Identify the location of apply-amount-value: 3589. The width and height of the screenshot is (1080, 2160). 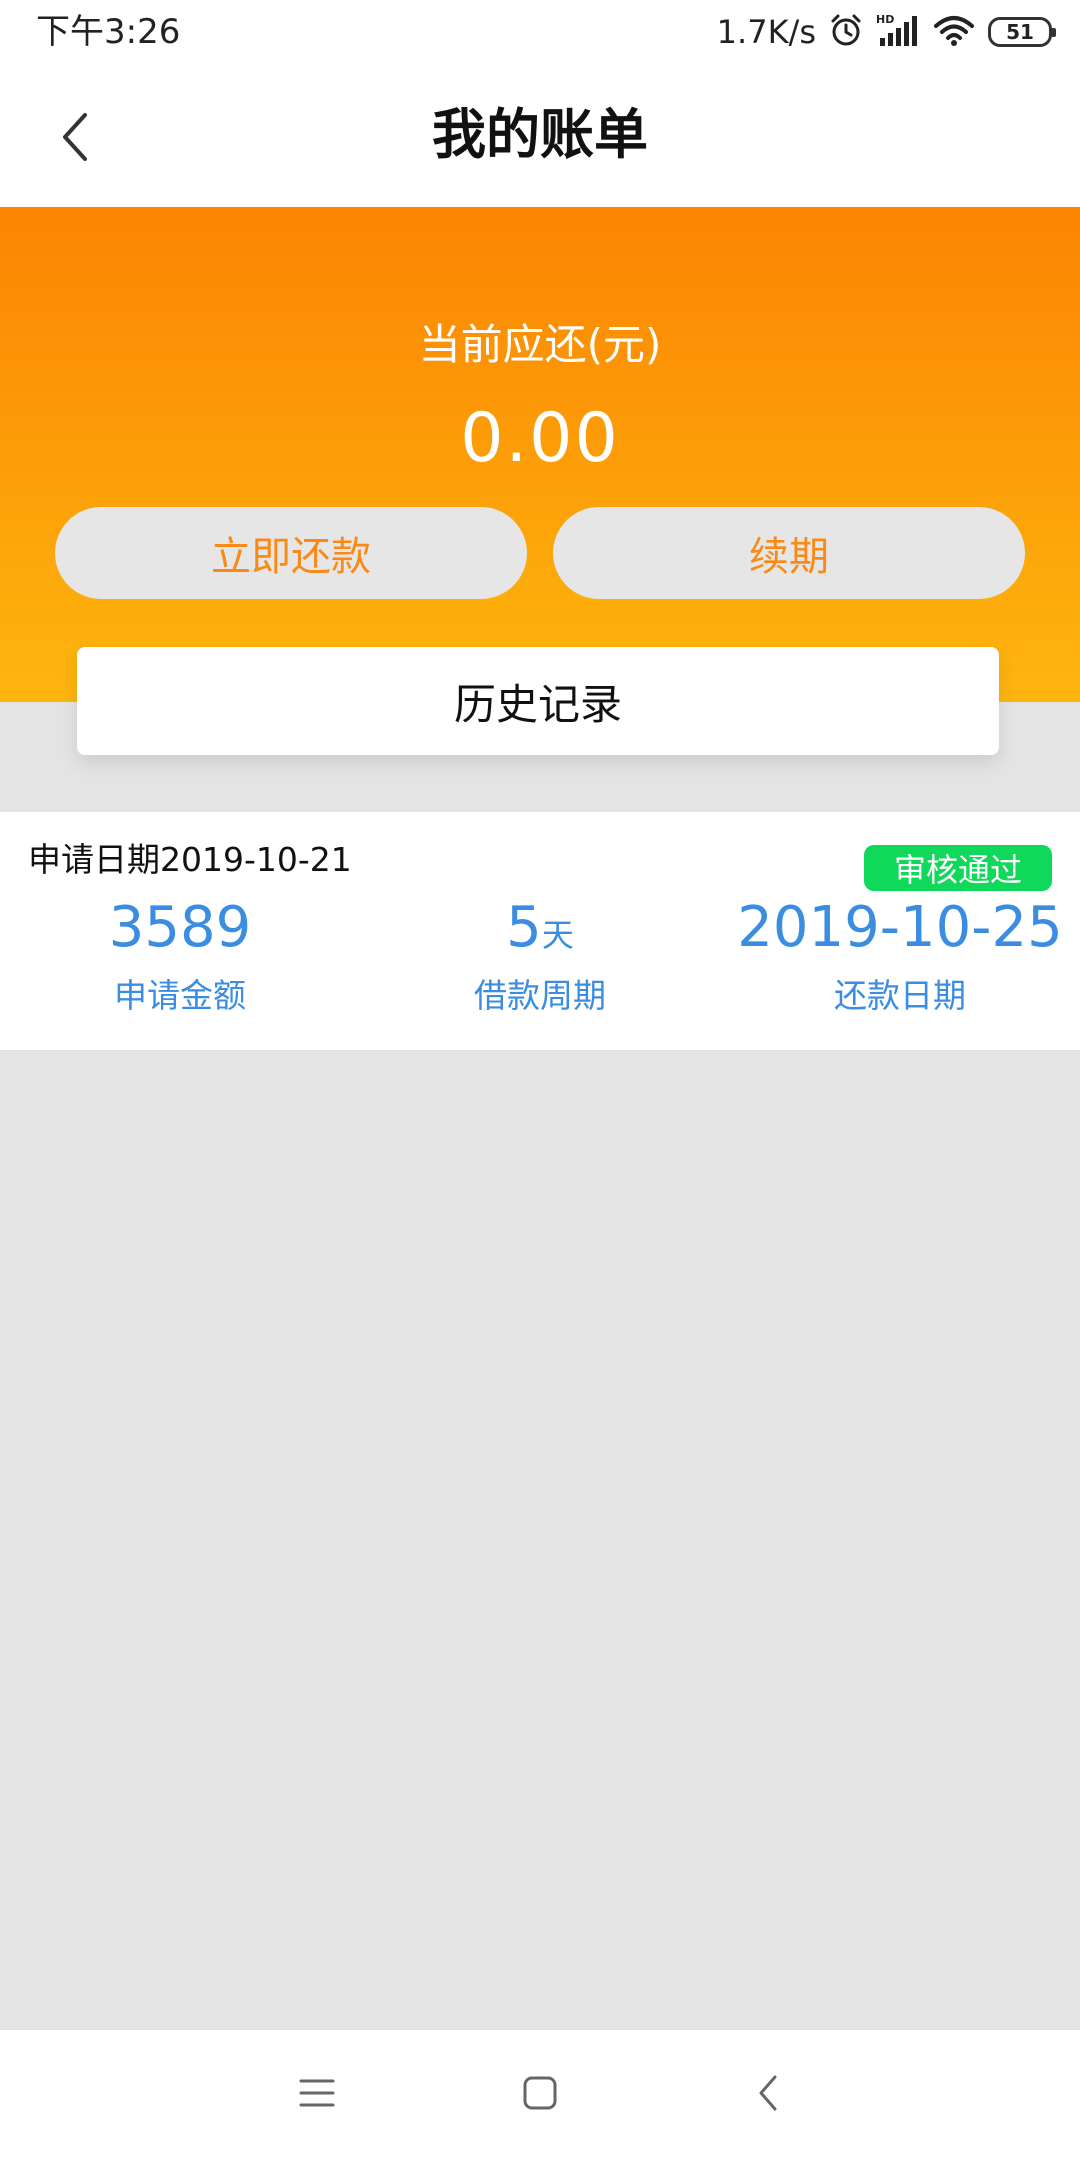
(180, 927).